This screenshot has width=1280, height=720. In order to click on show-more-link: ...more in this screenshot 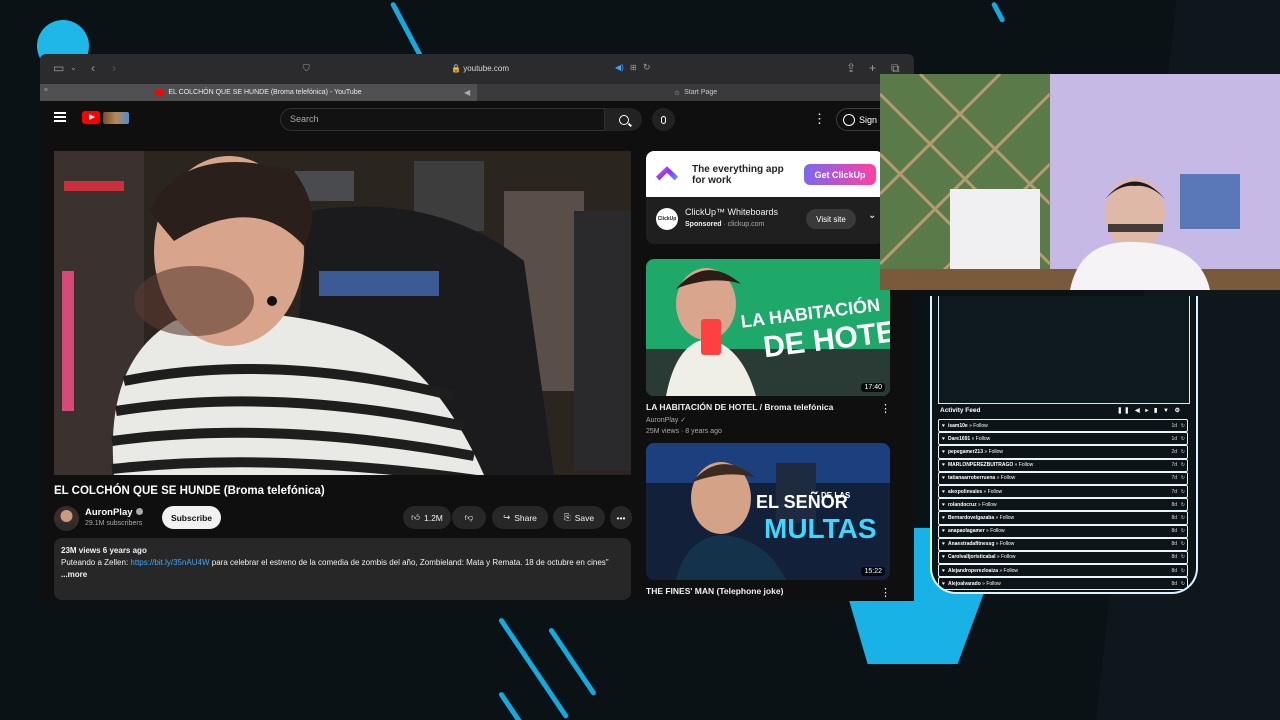, I will do `click(342, 575)`.